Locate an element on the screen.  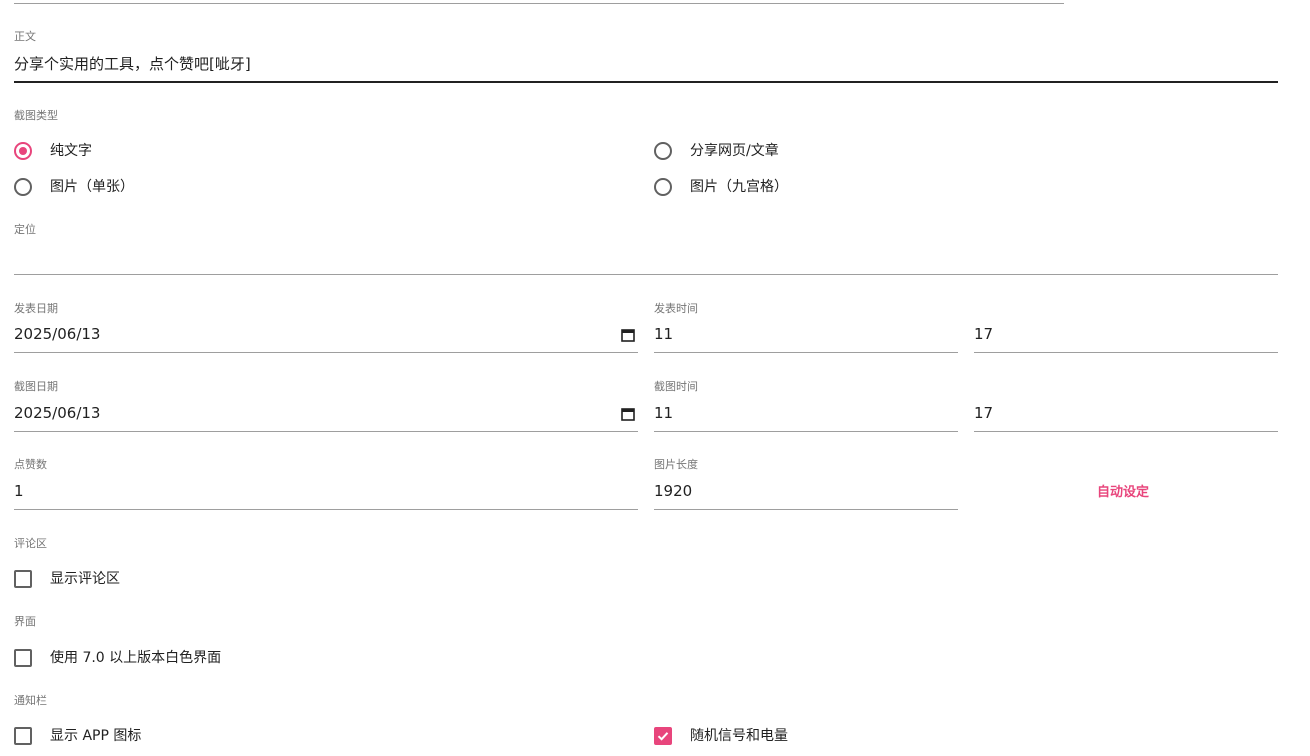
image-length-underline is located at coordinates (806, 509).